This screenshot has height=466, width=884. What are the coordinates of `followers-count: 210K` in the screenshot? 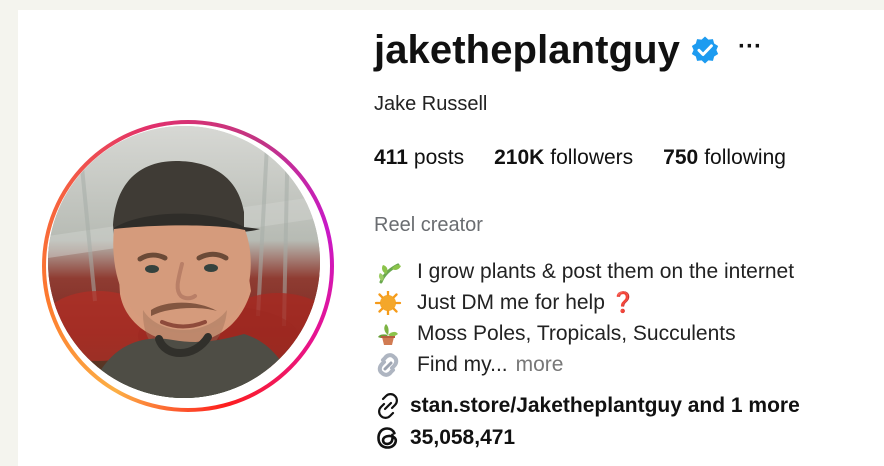 It's located at (519, 157).